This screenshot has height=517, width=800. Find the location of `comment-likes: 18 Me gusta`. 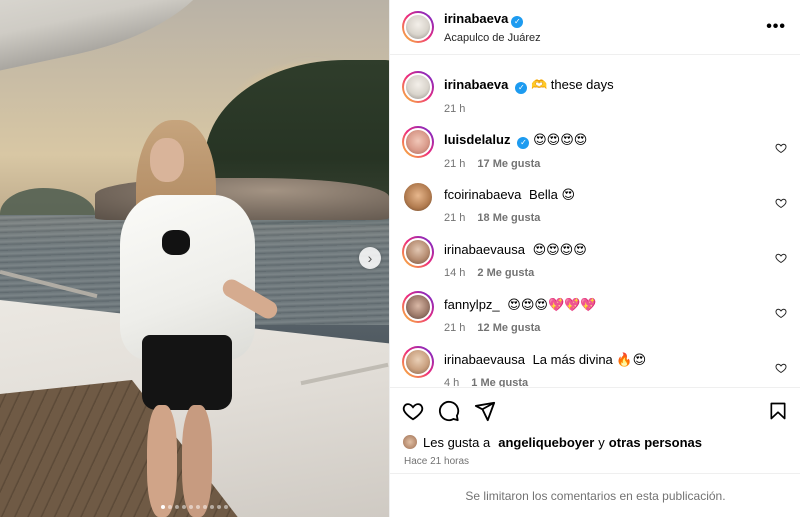

comment-likes: 18 Me gusta is located at coordinates (508, 218).